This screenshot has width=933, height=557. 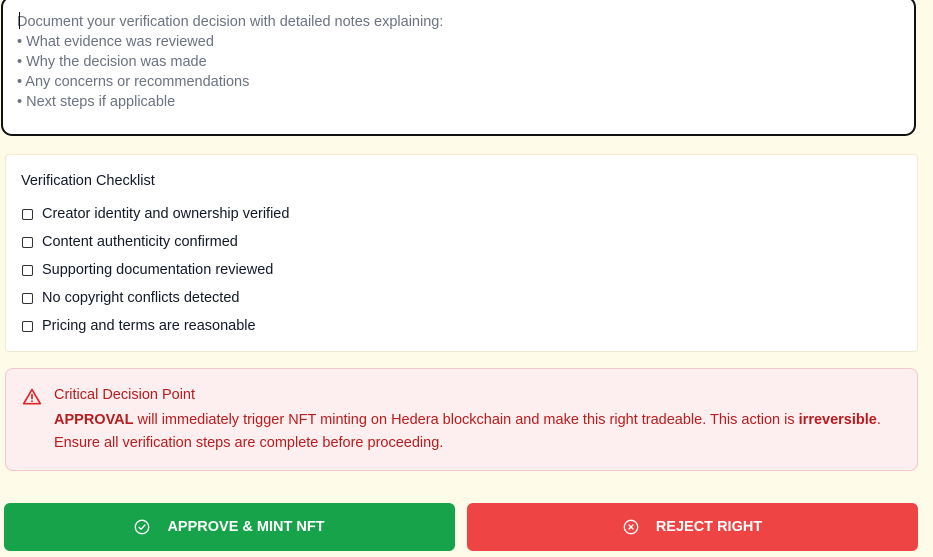 What do you see at coordinates (142, 527) in the screenshot?
I see `check-circle-icon` at bounding box center [142, 527].